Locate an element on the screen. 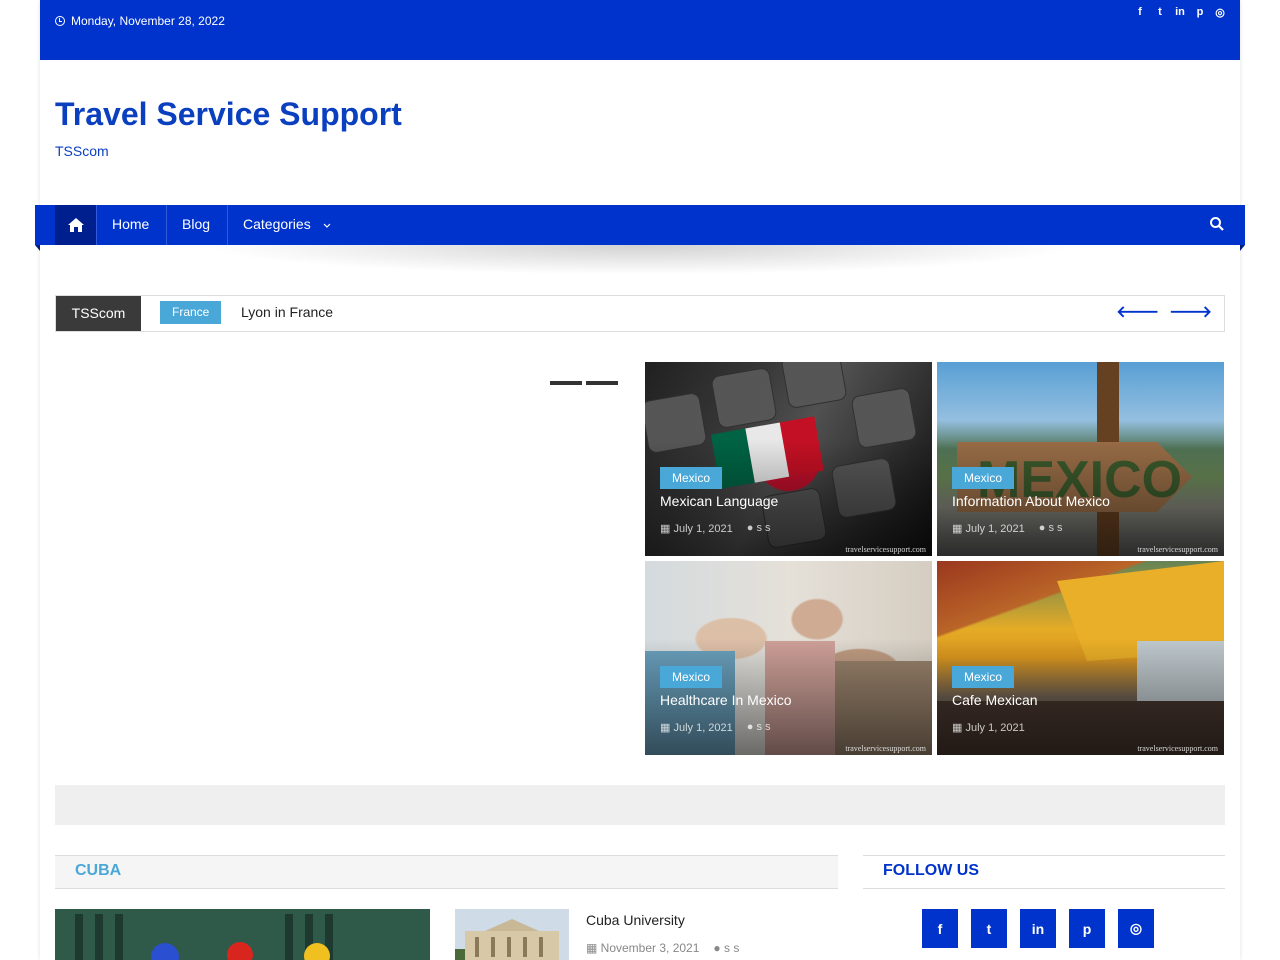 The height and width of the screenshot is (960, 1280). news-ticker: TSScom France Lyon in France 🡐 🡒 is located at coordinates (640, 313).